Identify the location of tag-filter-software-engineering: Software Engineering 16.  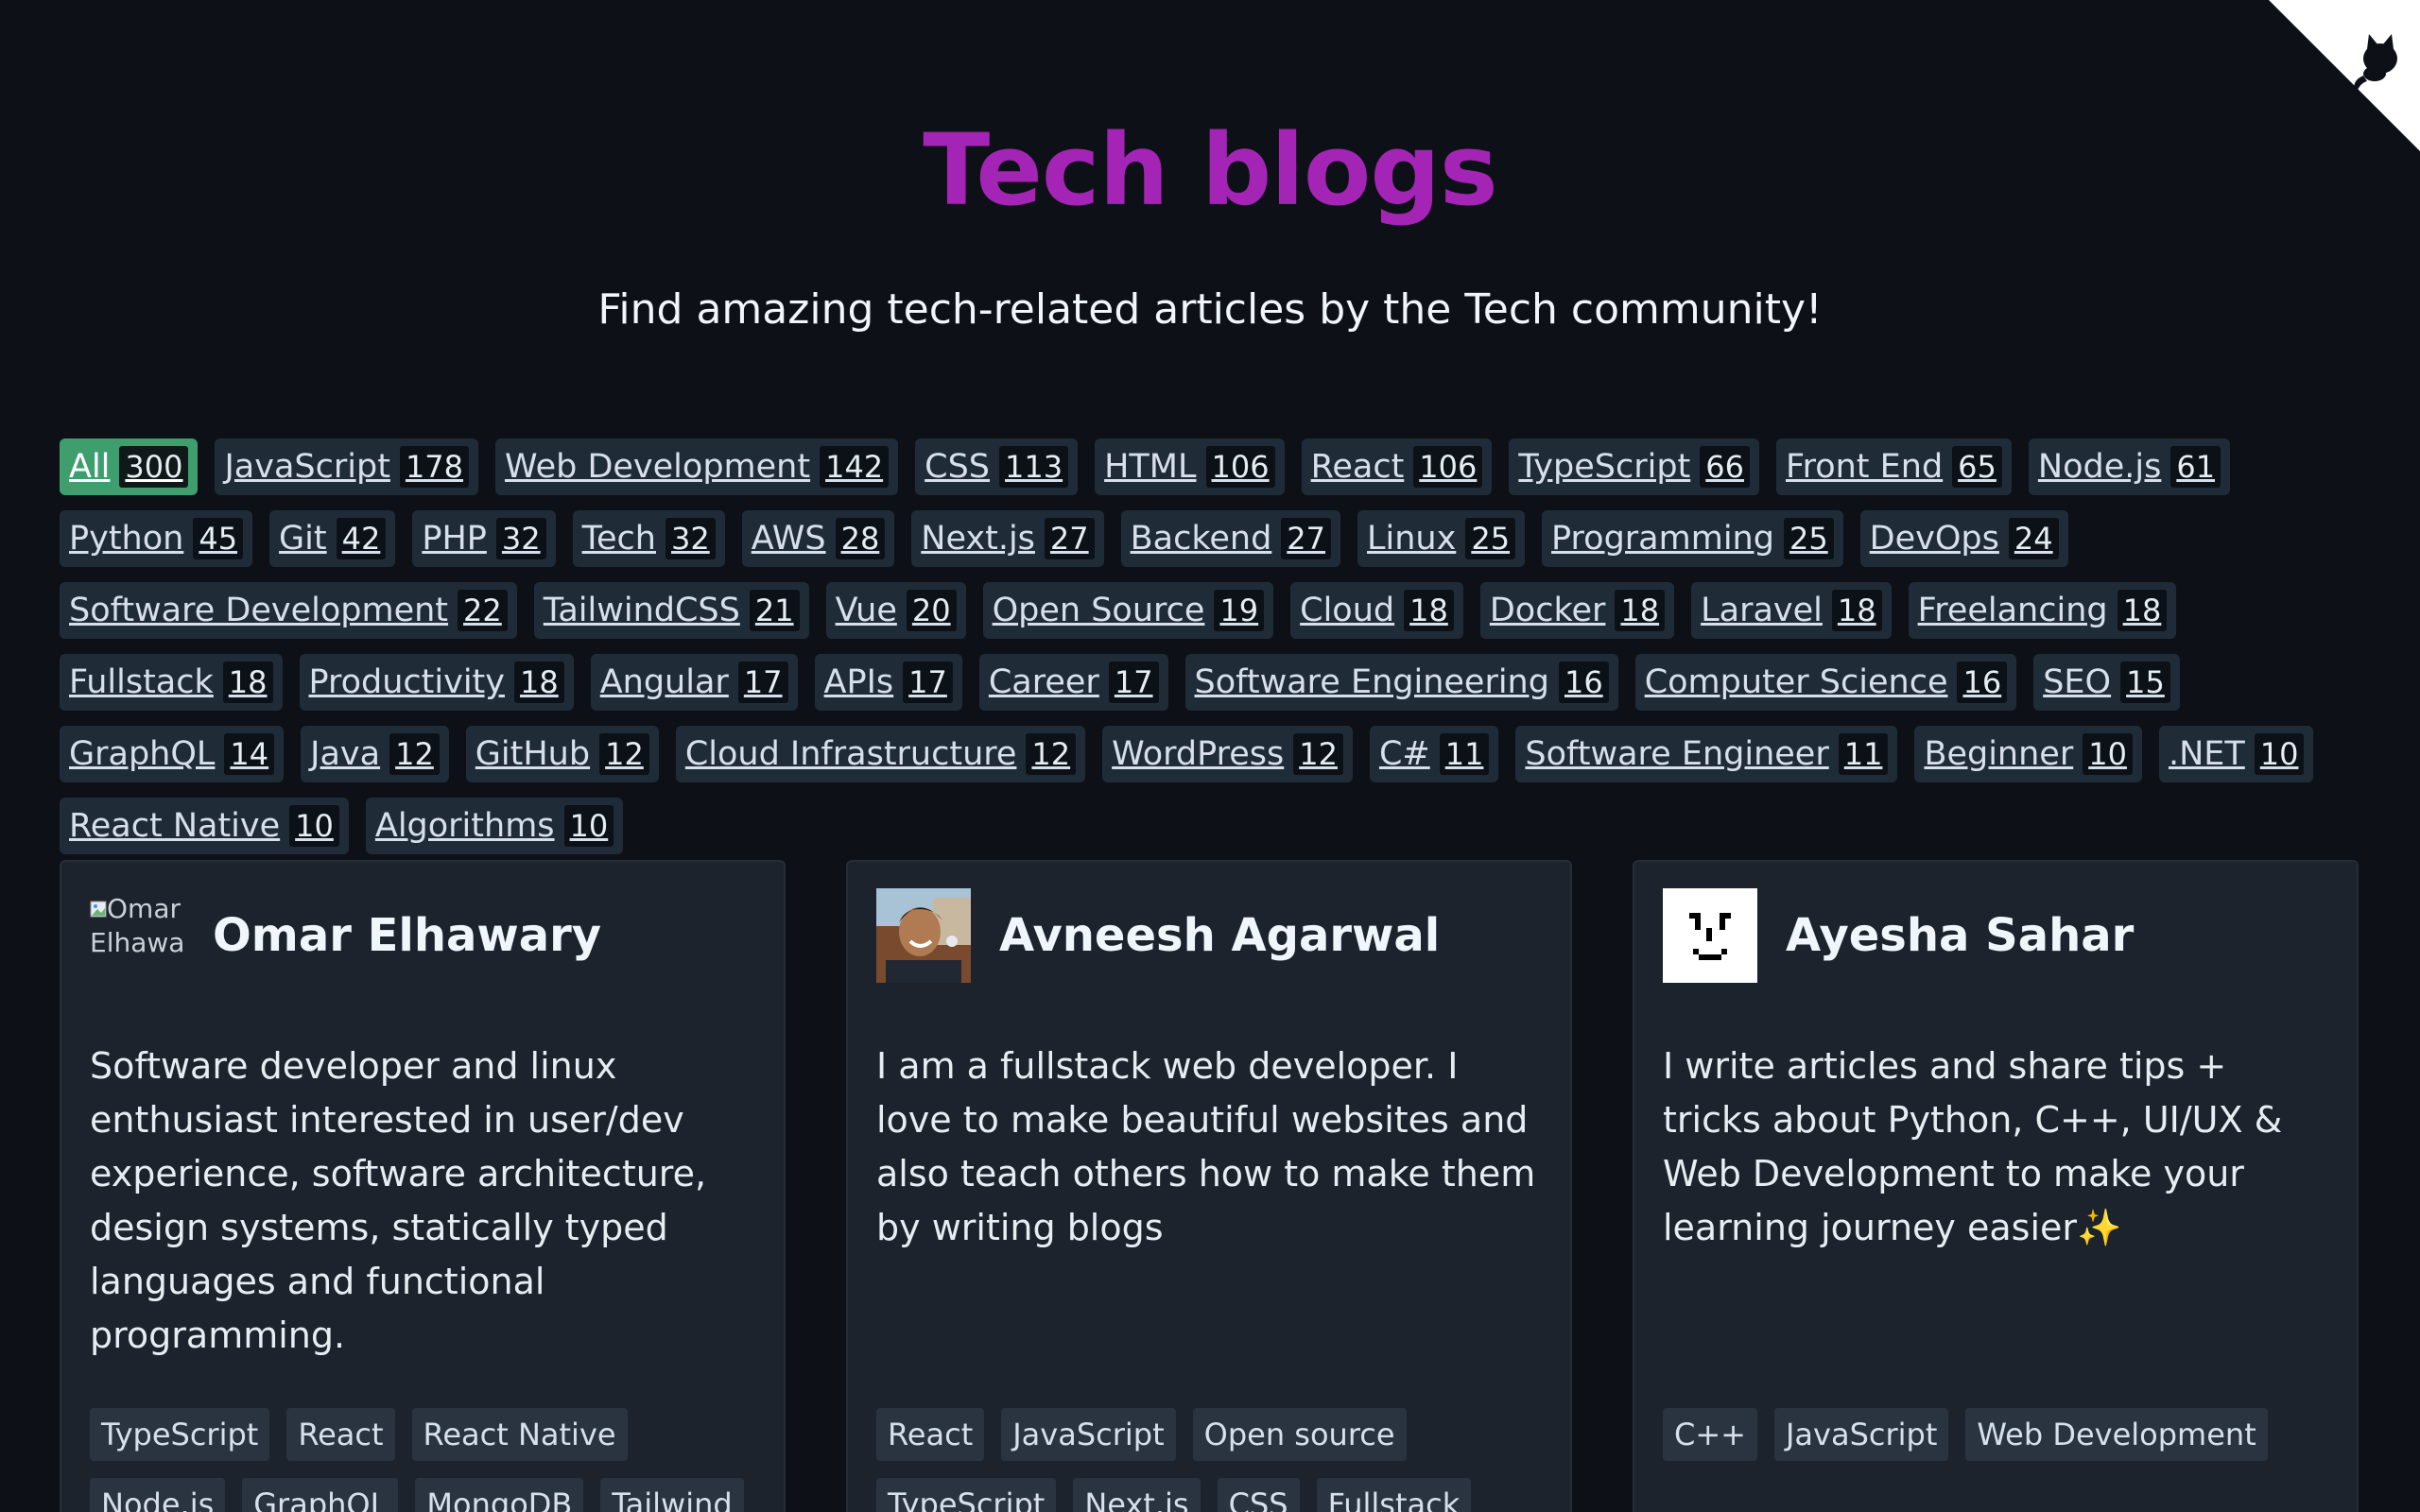
(1401, 682).